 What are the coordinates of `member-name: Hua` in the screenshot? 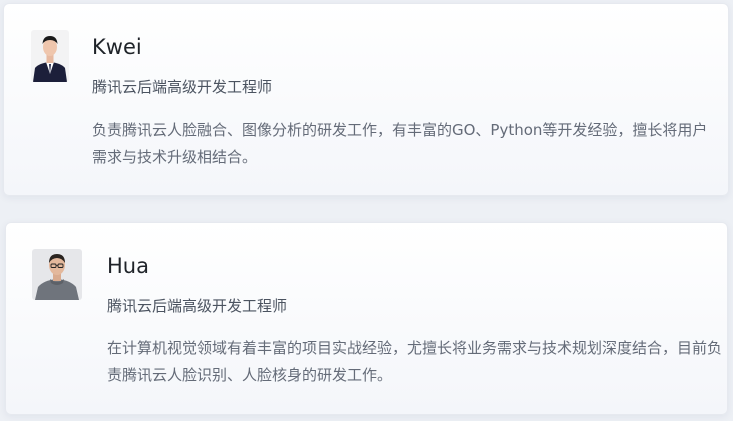 It's located at (128, 266).